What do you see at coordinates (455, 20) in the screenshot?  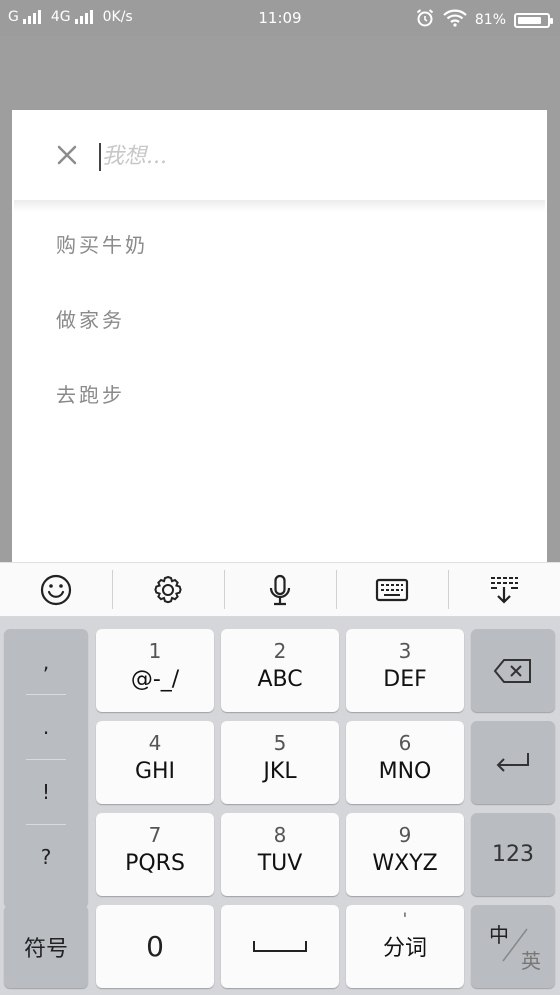 I see `wifi-icon` at bounding box center [455, 20].